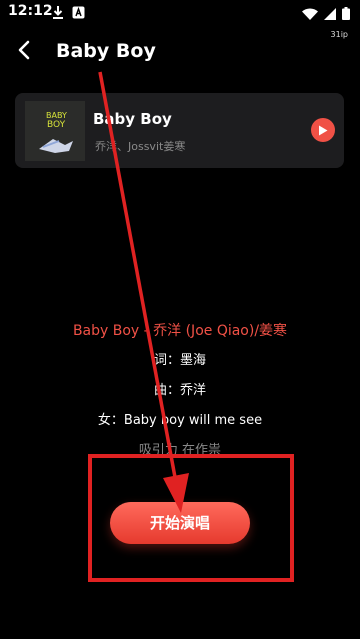 This screenshot has width=360, height=639. I want to click on page-title: Baby Boy, so click(106, 51).